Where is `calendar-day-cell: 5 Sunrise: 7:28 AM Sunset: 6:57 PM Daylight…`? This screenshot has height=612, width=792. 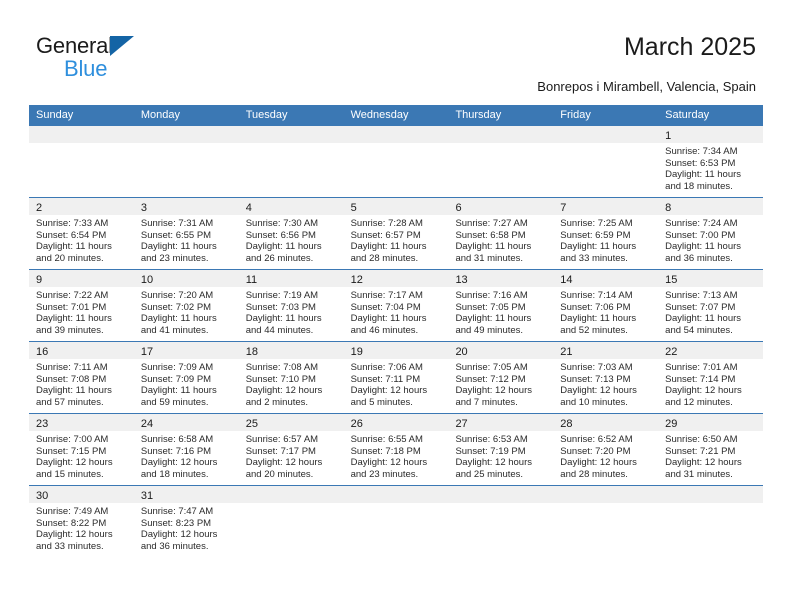
calendar-day-cell: 5 Sunrise: 7:28 AM Sunset: 6:57 PM Daylight… is located at coordinates (396, 233).